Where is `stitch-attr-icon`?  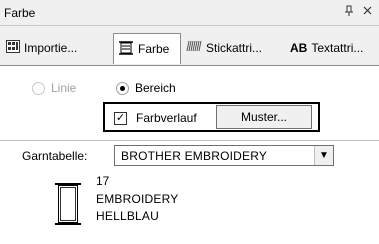 stitch-attr-icon is located at coordinates (194, 47).